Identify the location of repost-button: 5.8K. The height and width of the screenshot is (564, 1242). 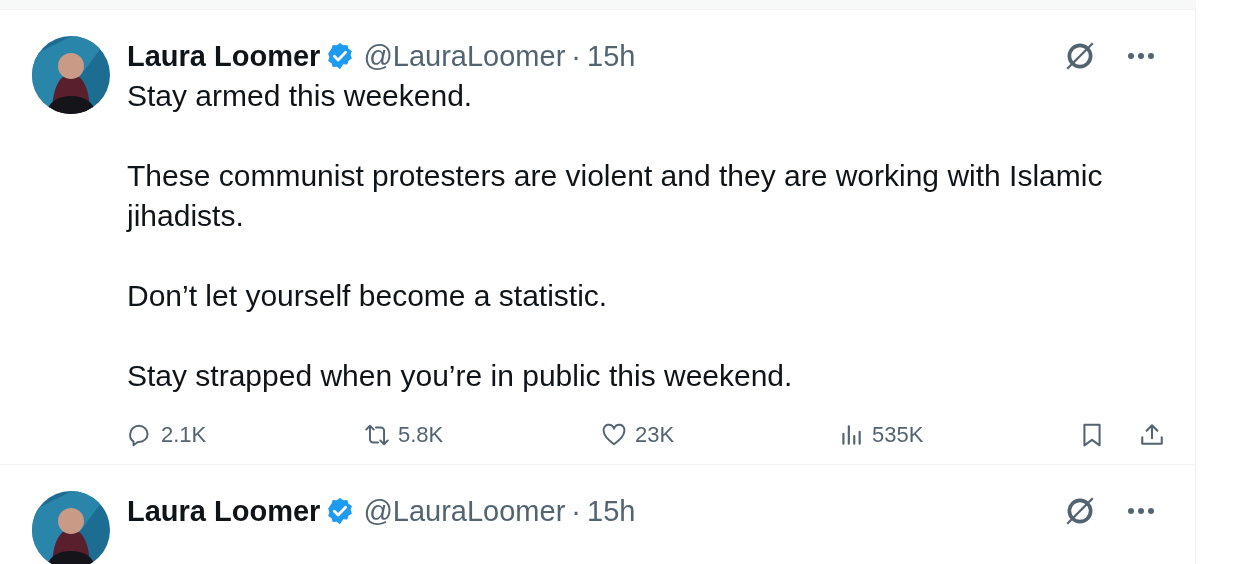
(482, 435).